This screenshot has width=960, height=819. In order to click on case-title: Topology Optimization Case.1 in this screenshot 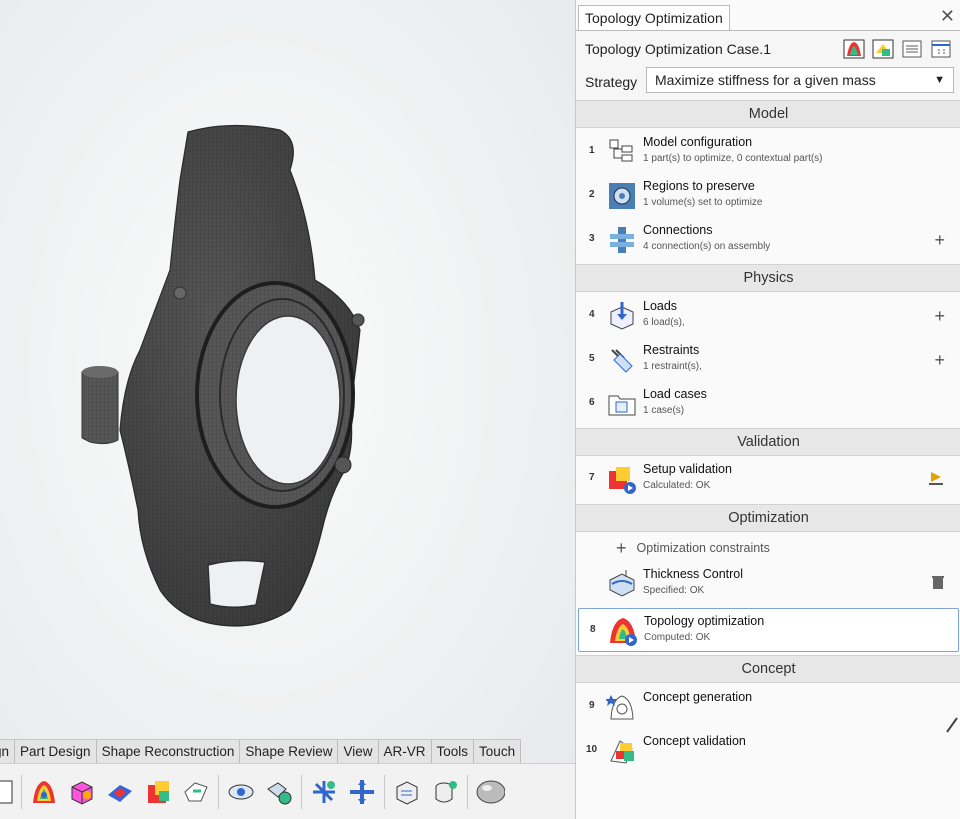, I will do `click(678, 49)`.